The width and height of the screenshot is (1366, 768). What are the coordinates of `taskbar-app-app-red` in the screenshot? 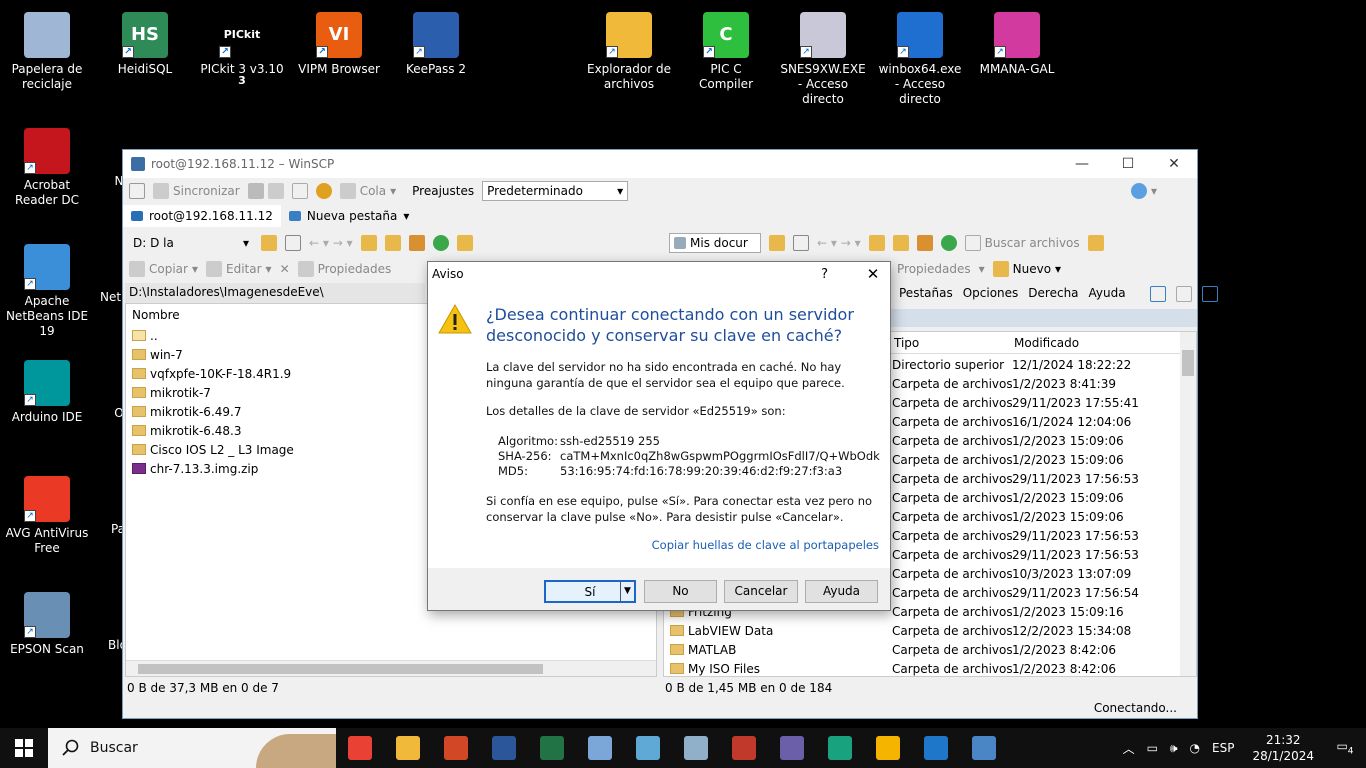 It's located at (744, 748).